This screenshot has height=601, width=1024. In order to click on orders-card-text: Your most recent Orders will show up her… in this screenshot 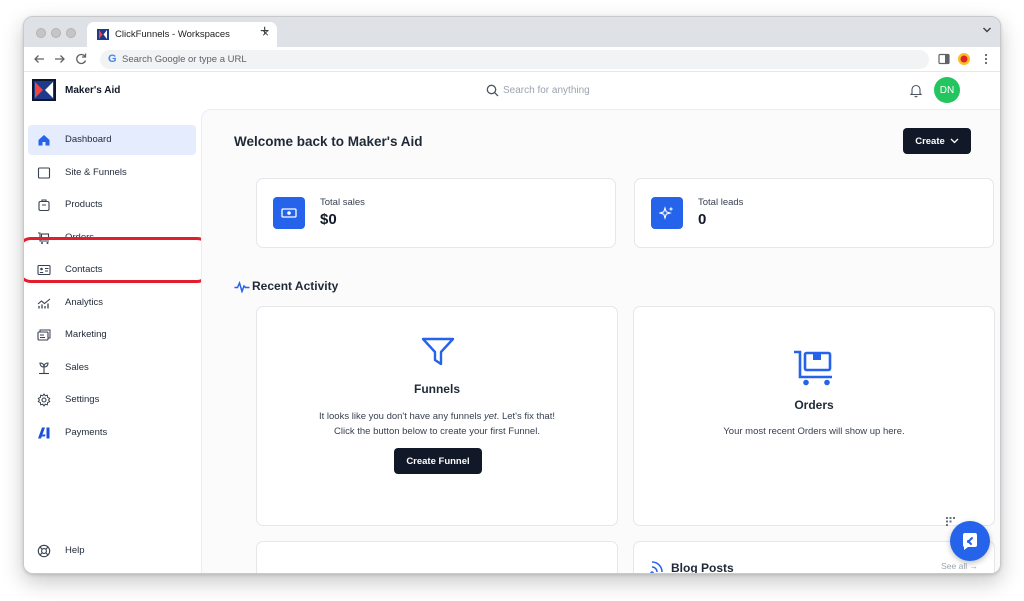, I will do `click(814, 431)`.